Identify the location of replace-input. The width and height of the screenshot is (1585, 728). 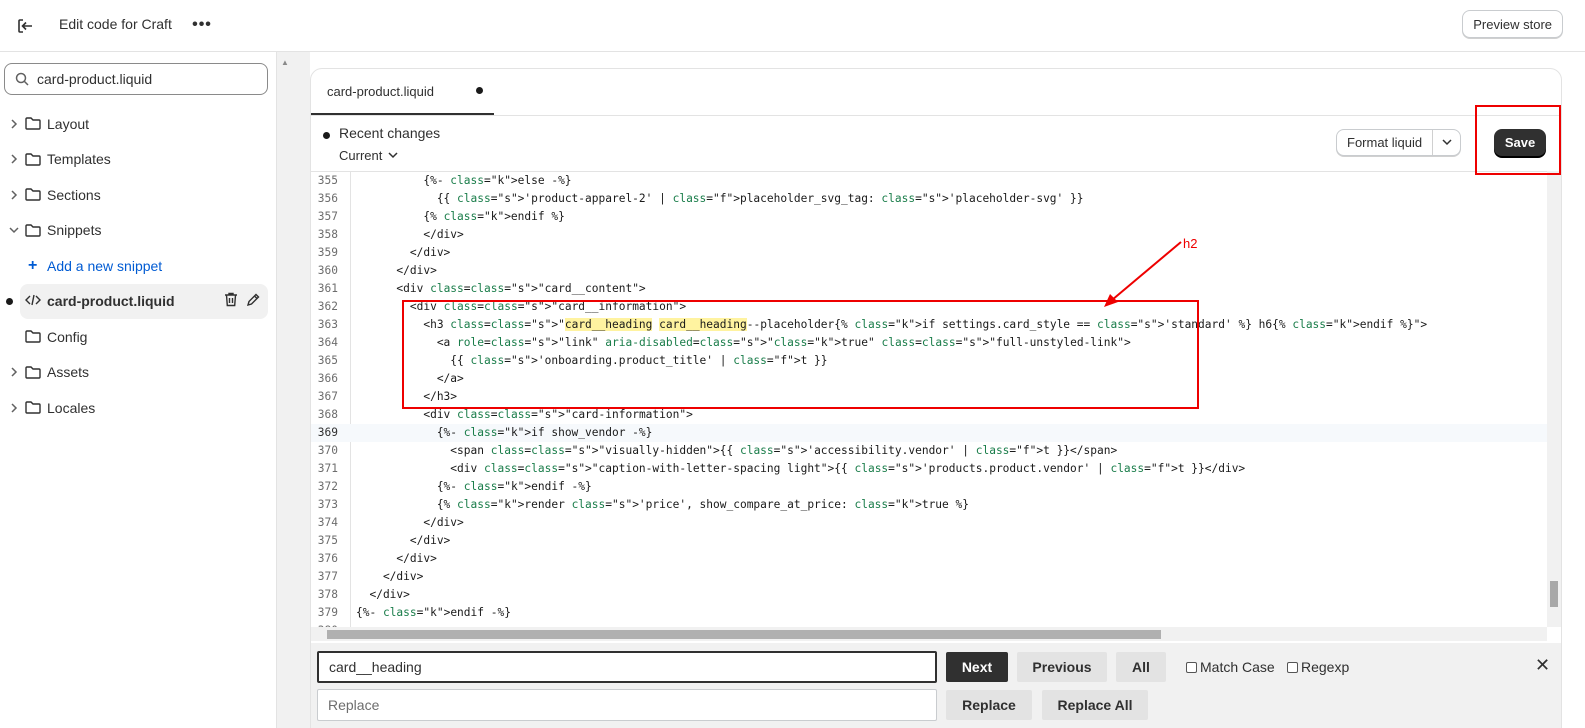
(627, 705).